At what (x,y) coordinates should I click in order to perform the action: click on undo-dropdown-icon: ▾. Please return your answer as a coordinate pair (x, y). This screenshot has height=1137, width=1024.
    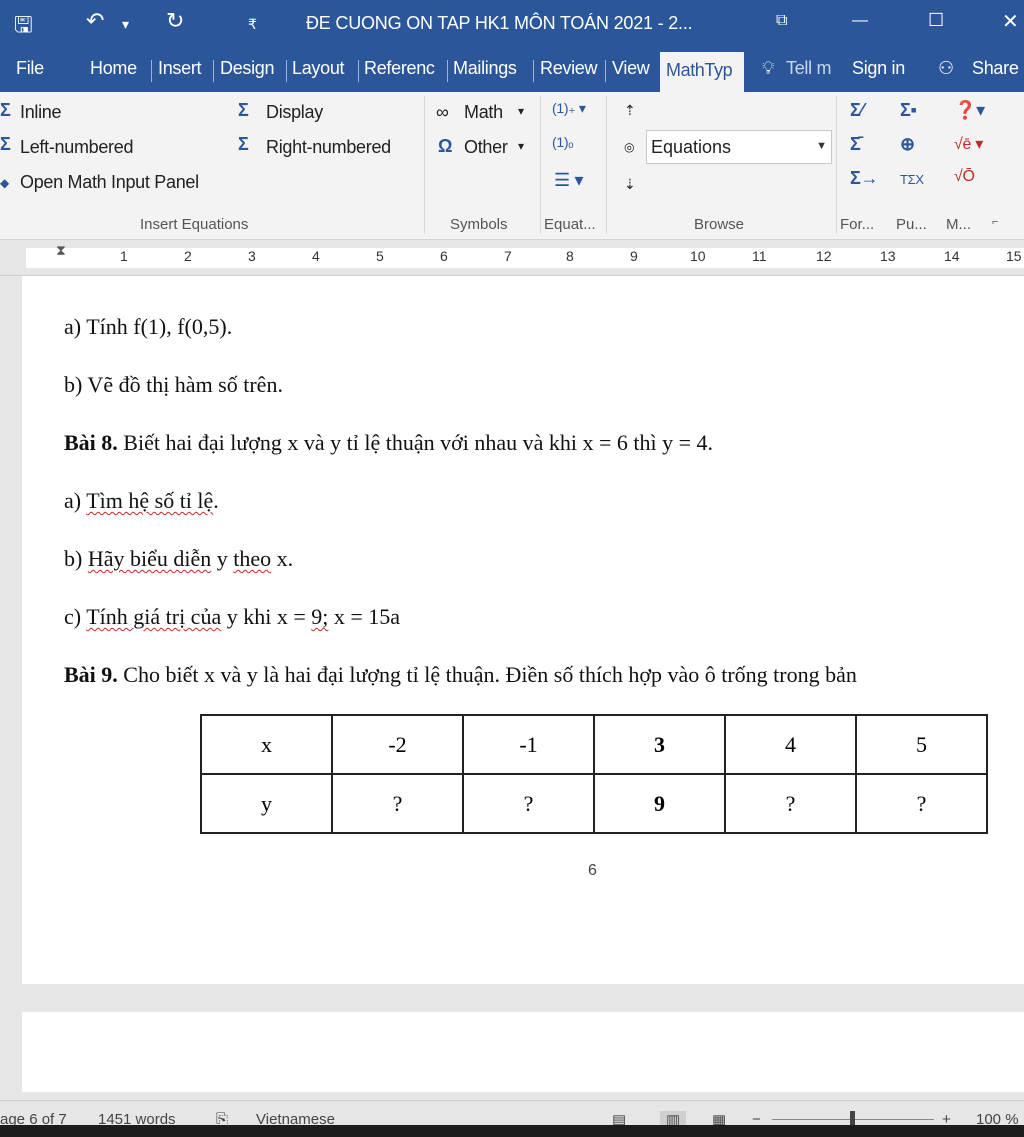
    Looking at the image, I should click on (125, 24).